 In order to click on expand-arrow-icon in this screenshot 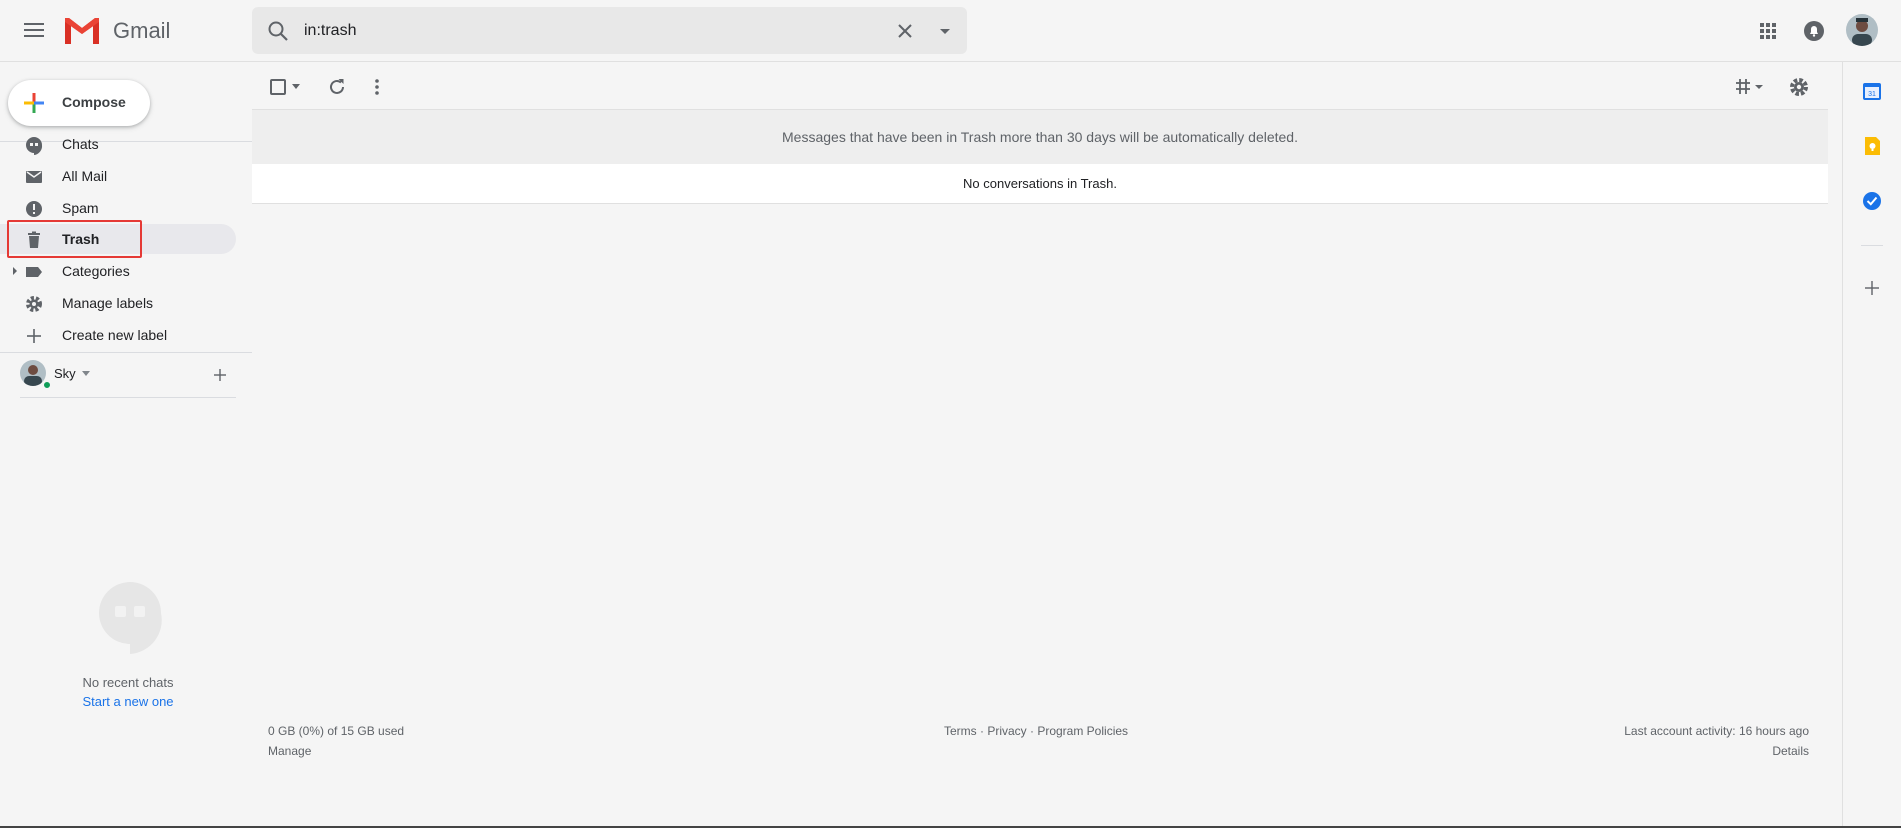, I will do `click(15, 271)`.